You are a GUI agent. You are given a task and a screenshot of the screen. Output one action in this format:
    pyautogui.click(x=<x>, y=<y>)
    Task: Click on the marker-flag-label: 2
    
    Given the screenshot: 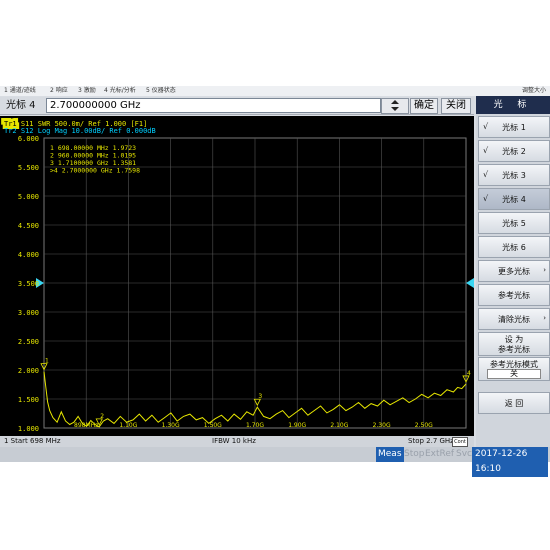 What is the action you would take?
    pyautogui.click(x=102, y=416)
    